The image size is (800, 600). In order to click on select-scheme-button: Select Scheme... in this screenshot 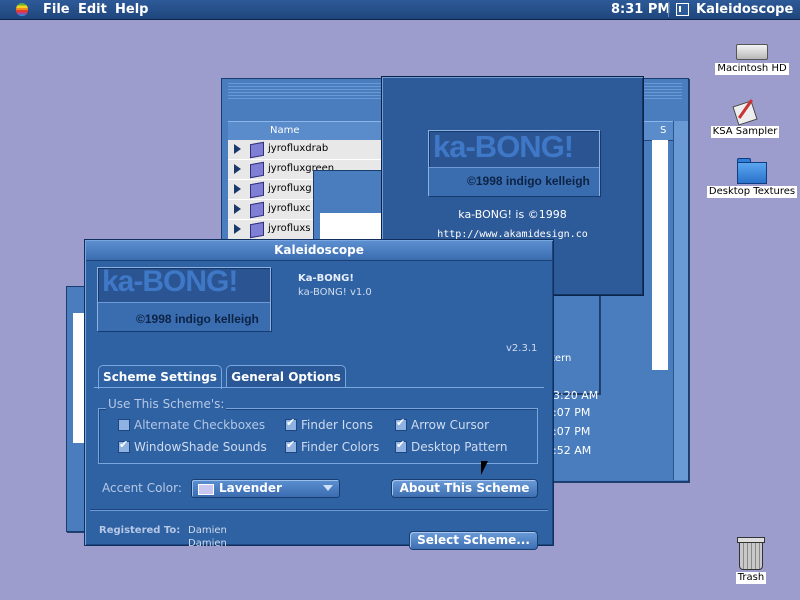, I will do `click(473, 540)`.